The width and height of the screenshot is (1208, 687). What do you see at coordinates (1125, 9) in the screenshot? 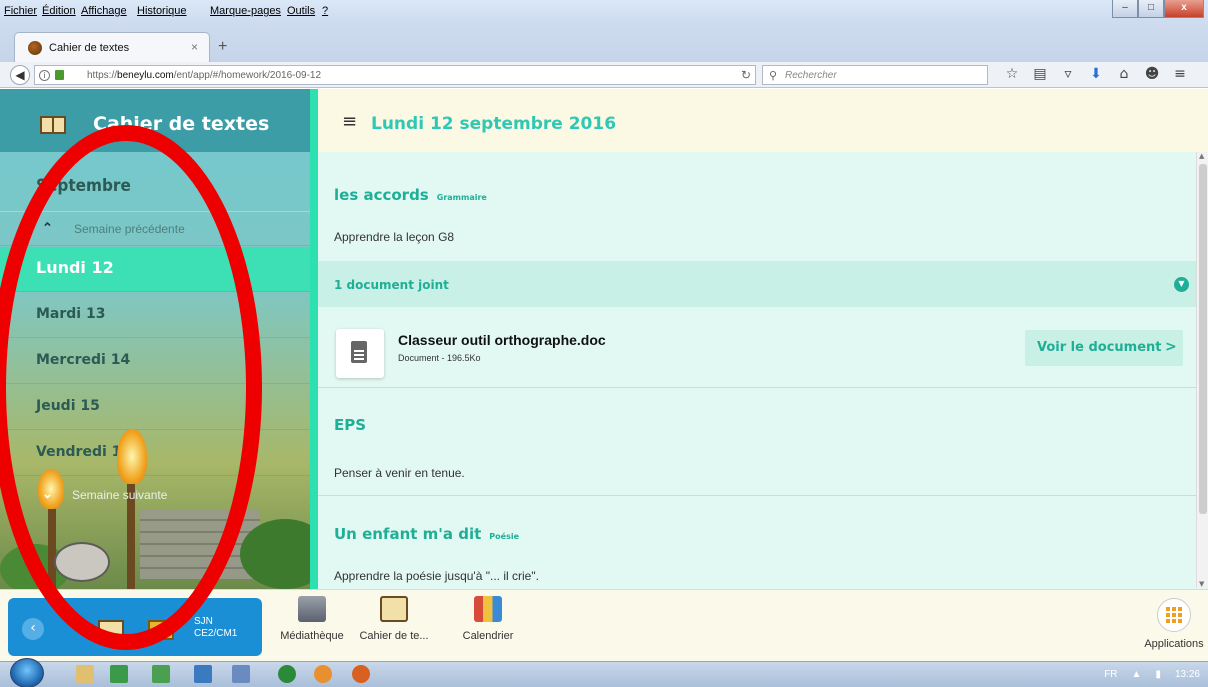
I see `minimize-button: –` at bounding box center [1125, 9].